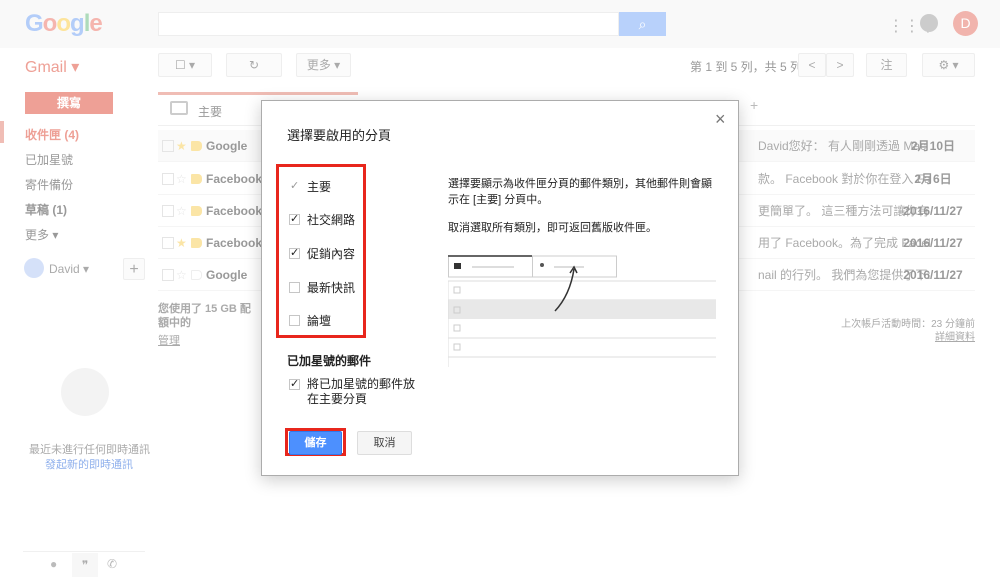 This screenshot has width=1000, height=577. Describe the element at coordinates (339, 135) in the screenshot. I see `dialog-title: 選擇要啟用的分頁` at that location.